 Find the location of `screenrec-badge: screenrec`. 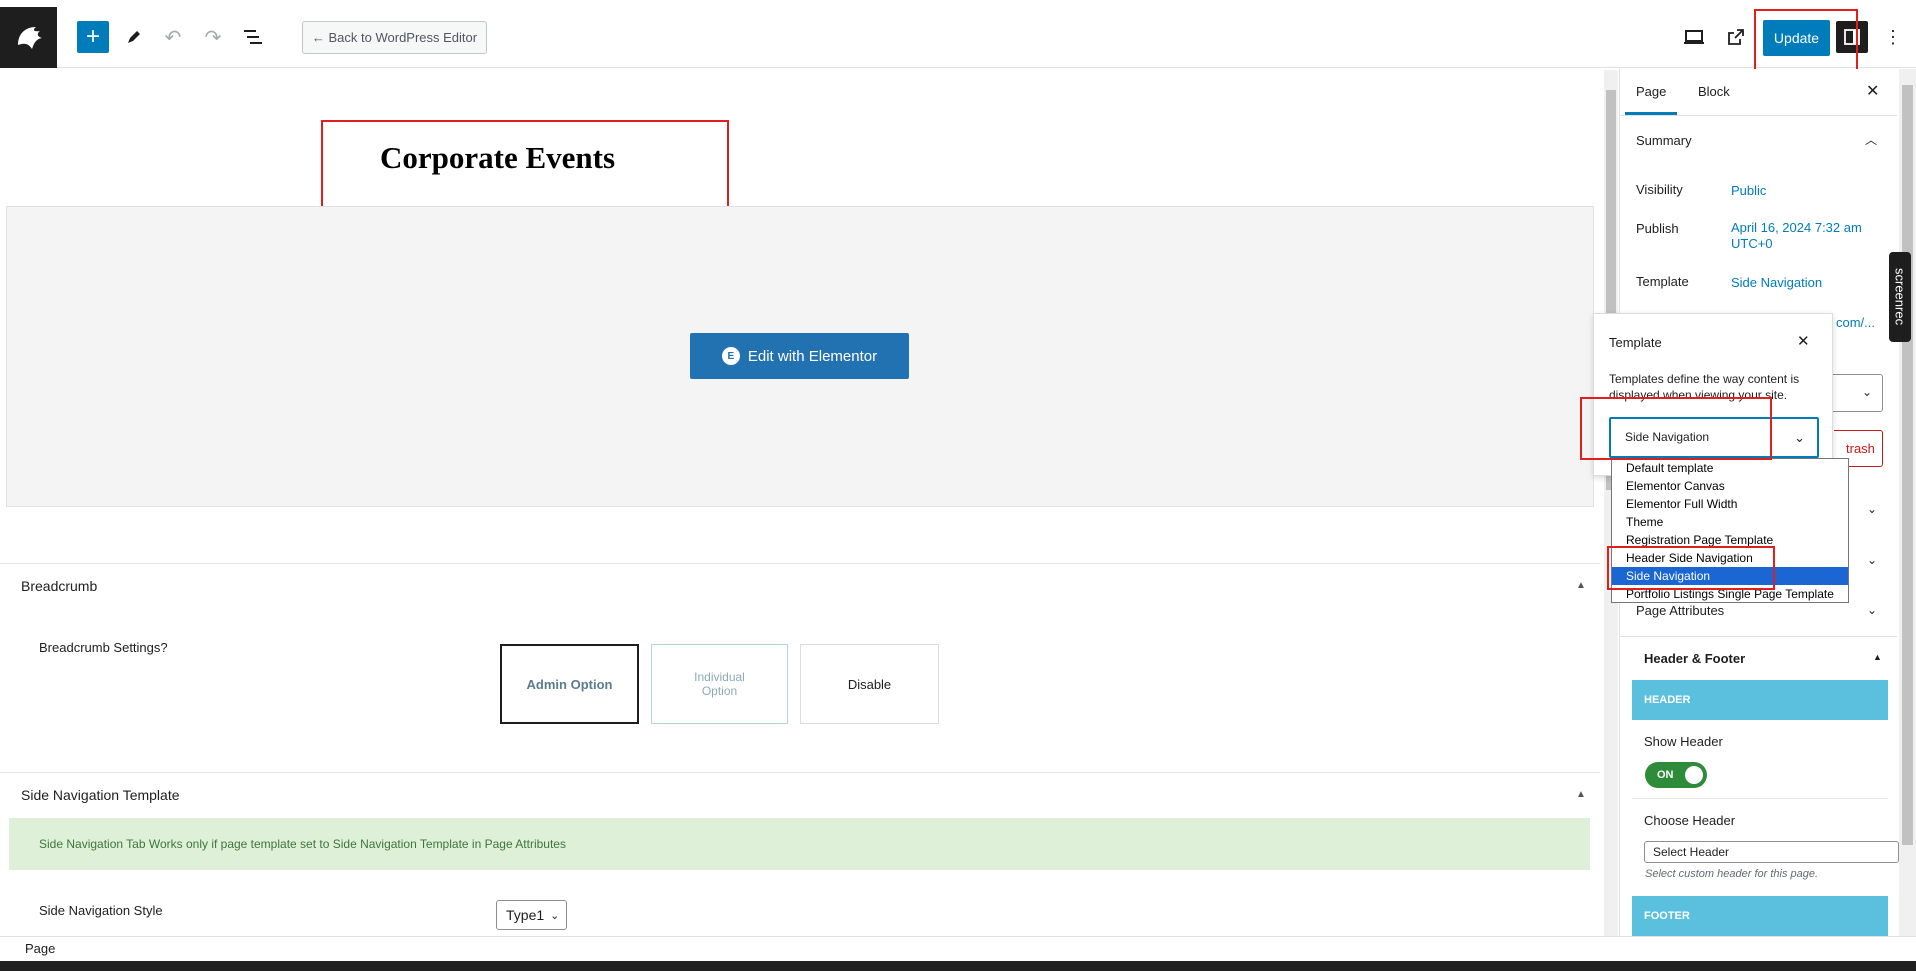

screenrec-badge: screenrec is located at coordinates (1900, 297).